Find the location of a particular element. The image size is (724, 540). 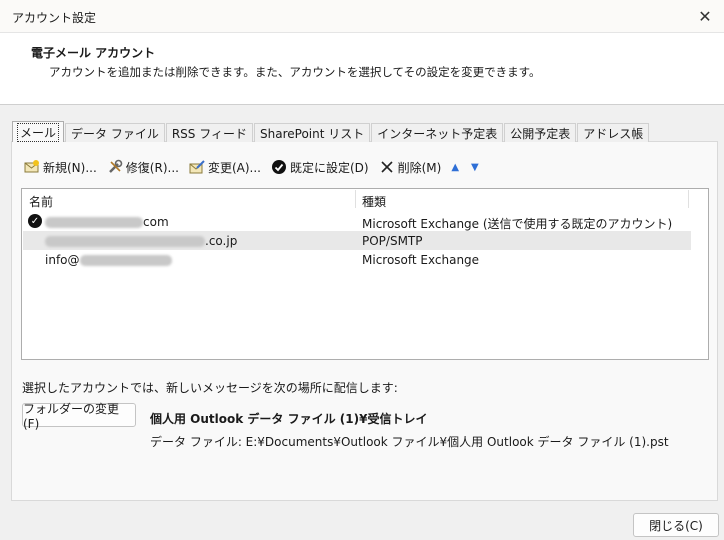

header-title: 電子メール アカウント is located at coordinates (93, 53).